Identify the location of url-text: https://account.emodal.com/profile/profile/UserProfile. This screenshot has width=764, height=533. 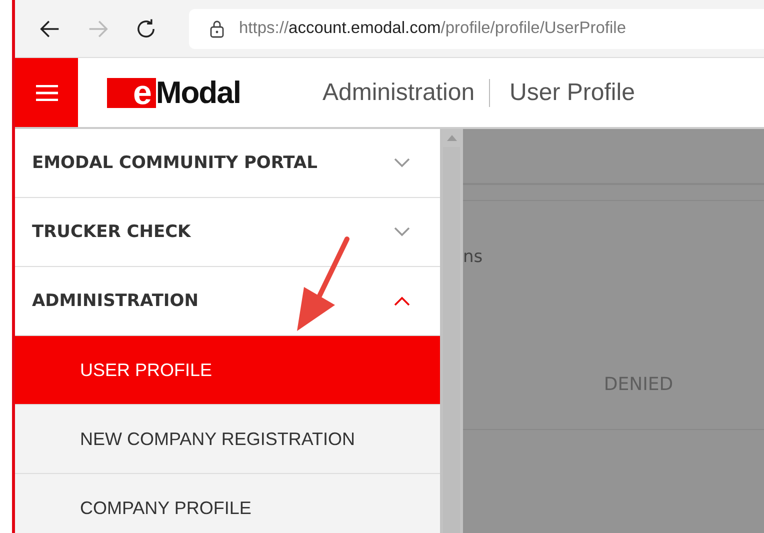
(432, 28).